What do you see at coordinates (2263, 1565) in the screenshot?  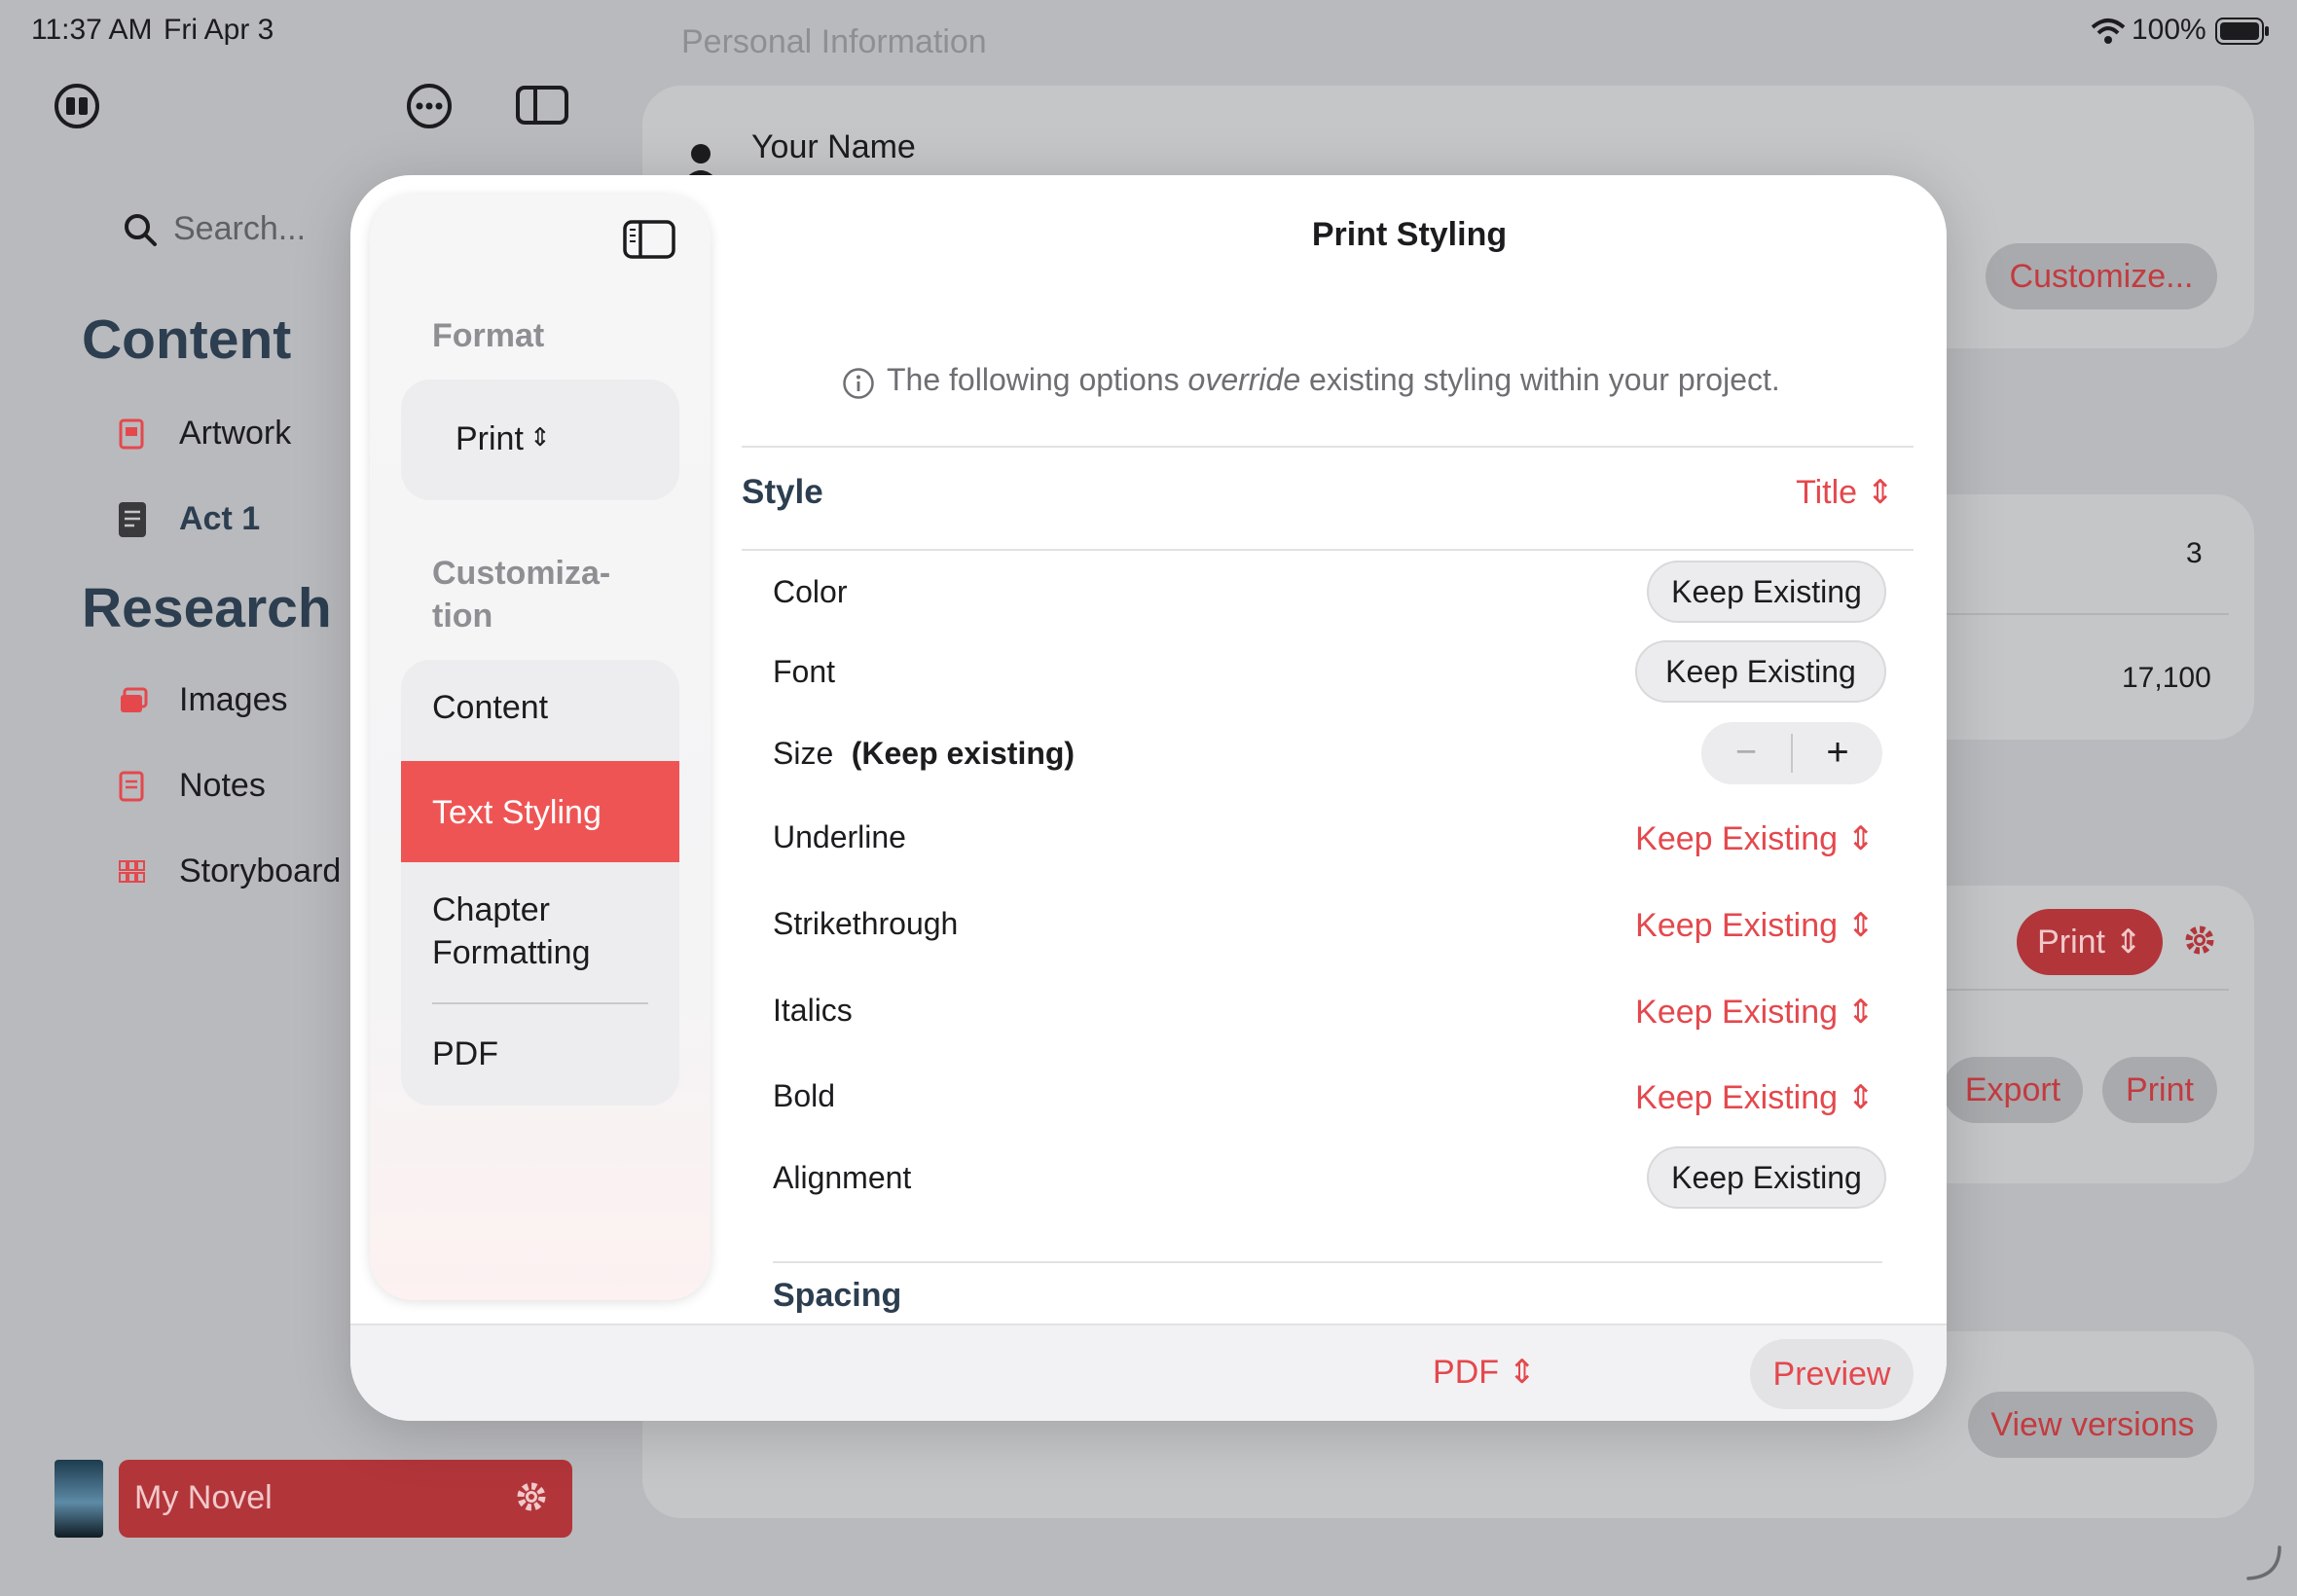 I see `resize-corner-icon` at bounding box center [2263, 1565].